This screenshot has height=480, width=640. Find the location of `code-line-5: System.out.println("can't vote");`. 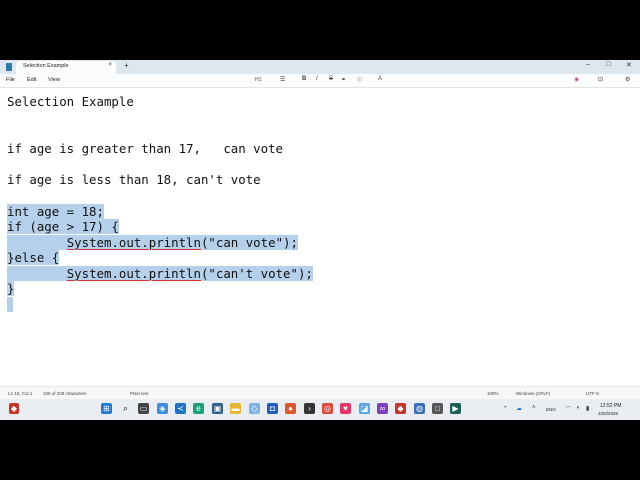

code-line-5: System.out.println("can't vote"); is located at coordinates (160, 273).